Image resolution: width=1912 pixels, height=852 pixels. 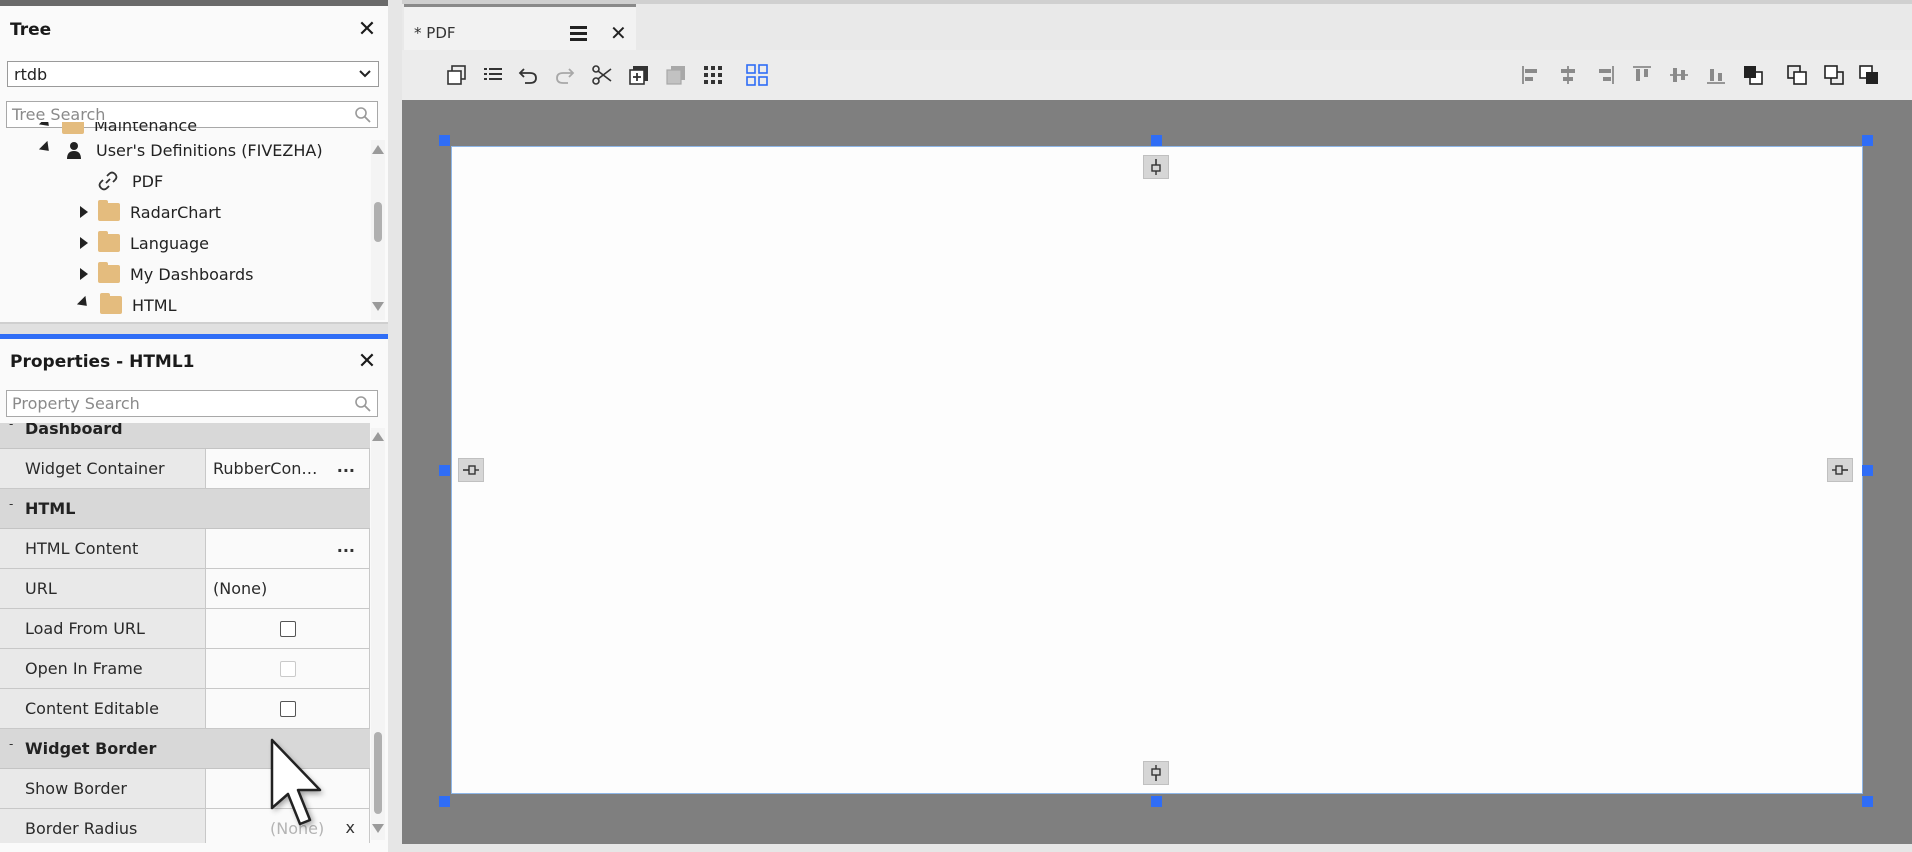 What do you see at coordinates (103, 826) in the screenshot?
I see `prop-name: Border Radius` at bounding box center [103, 826].